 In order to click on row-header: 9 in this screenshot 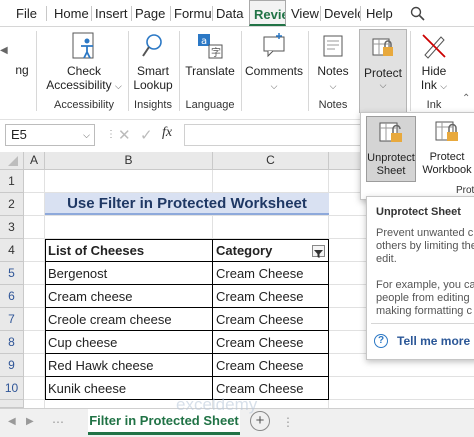, I will do `click(12, 365)`.